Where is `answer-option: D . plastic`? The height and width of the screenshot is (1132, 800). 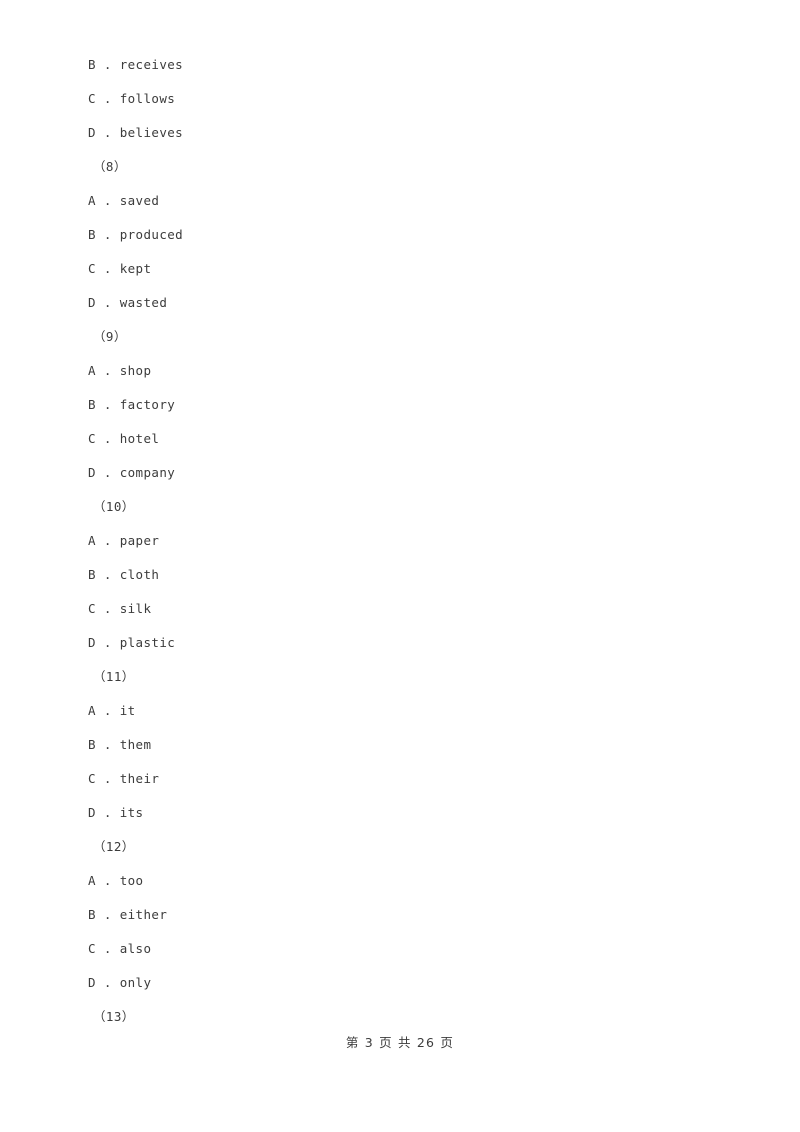 answer-option: D . plastic is located at coordinates (132, 642).